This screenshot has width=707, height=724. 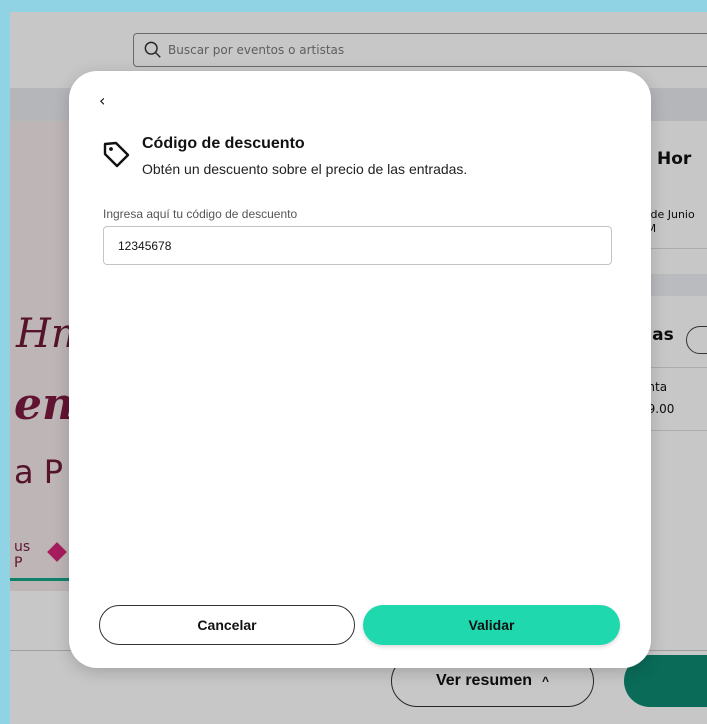 I want to click on tag-icon, so click(x=116, y=154).